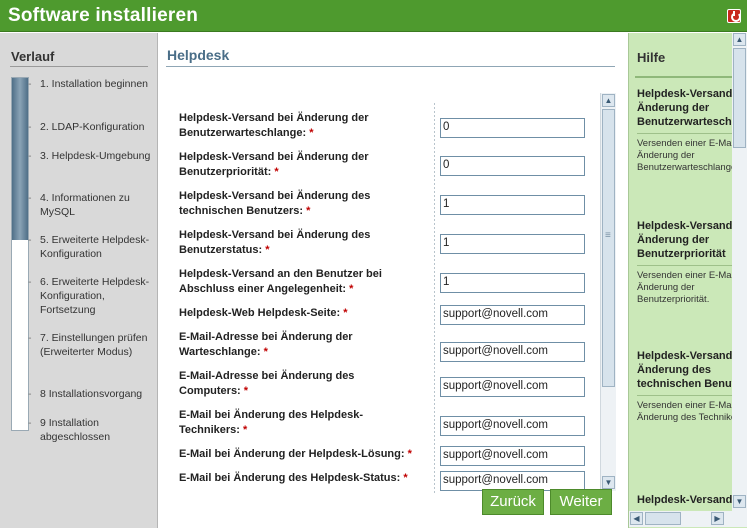 This screenshot has height=528, width=747. I want to click on field-label: Helpdesk-Web Helpdesk-Seite: *, so click(263, 313).